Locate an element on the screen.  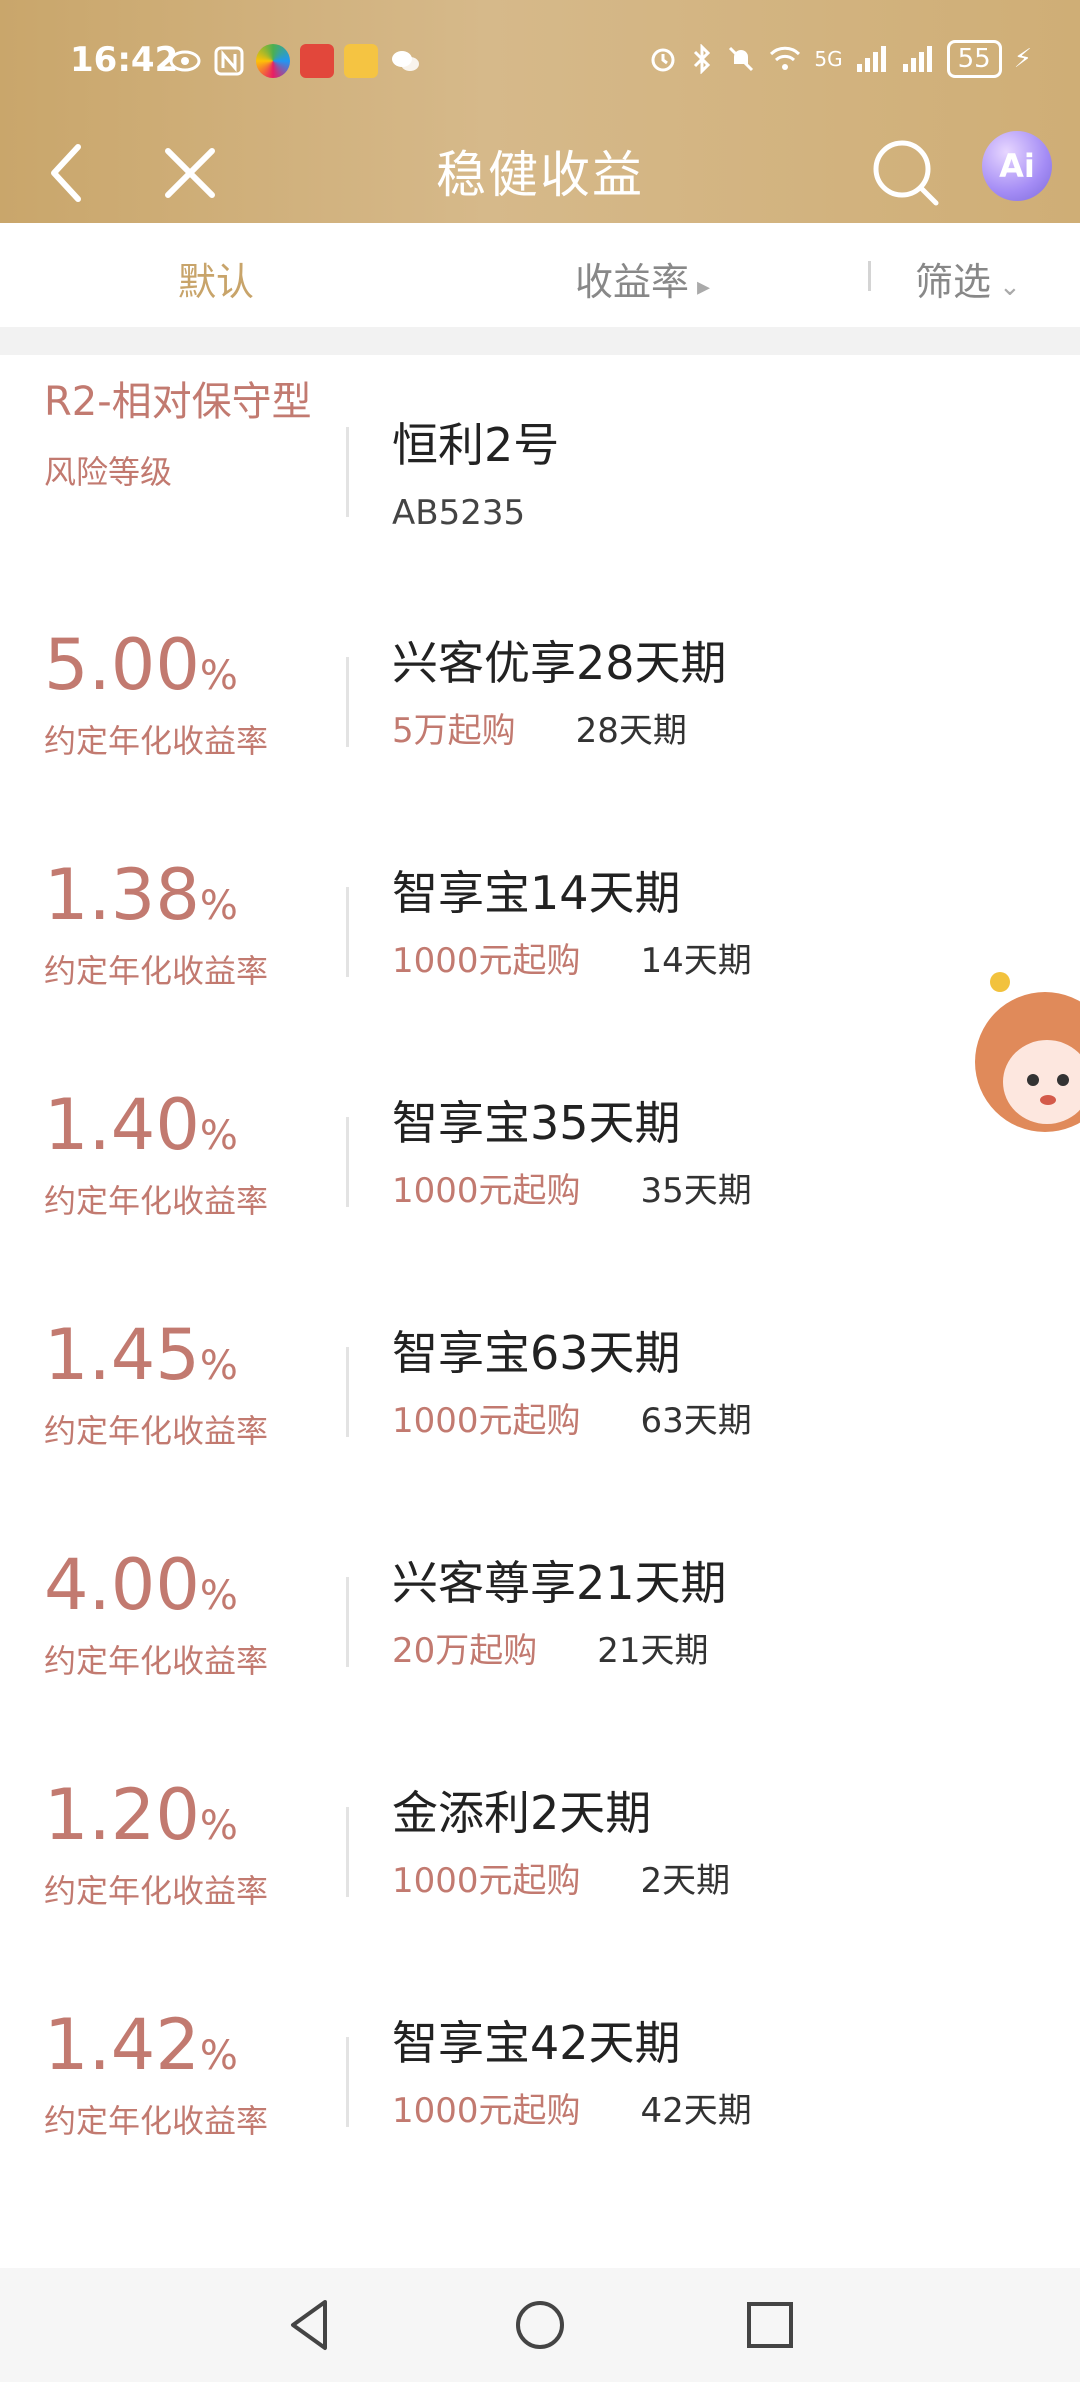
product-item: 1.42% 约定年化收益率 智享宝42天期 1000元起购 42天期 is located at coordinates (540, 2120).